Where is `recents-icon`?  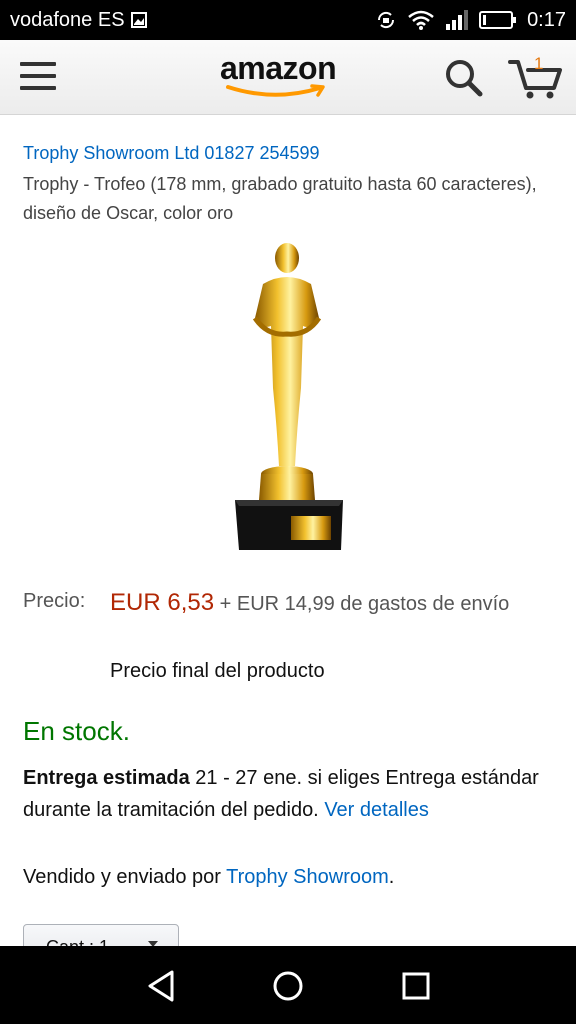
recents-icon is located at coordinates (416, 986).